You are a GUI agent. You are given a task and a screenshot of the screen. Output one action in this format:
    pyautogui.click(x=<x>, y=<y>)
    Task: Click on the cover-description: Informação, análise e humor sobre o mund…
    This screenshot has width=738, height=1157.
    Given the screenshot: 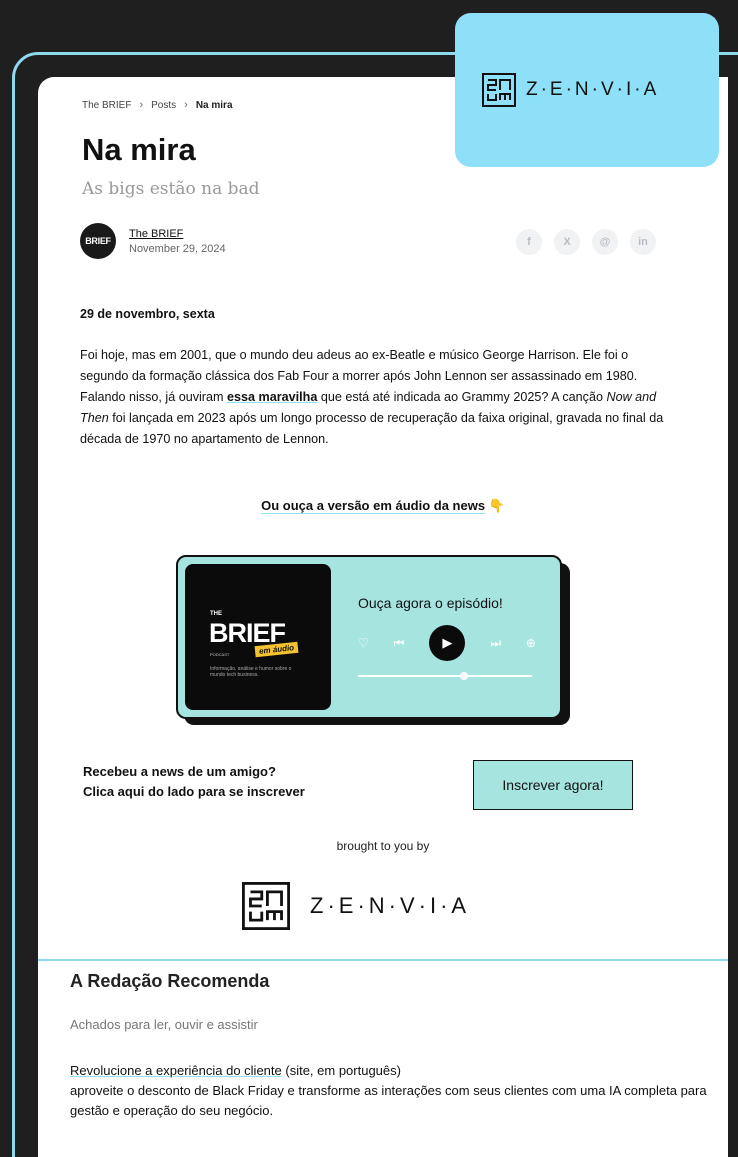 What is the action you would take?
    pyautogui.click(x=251, y=672)
    